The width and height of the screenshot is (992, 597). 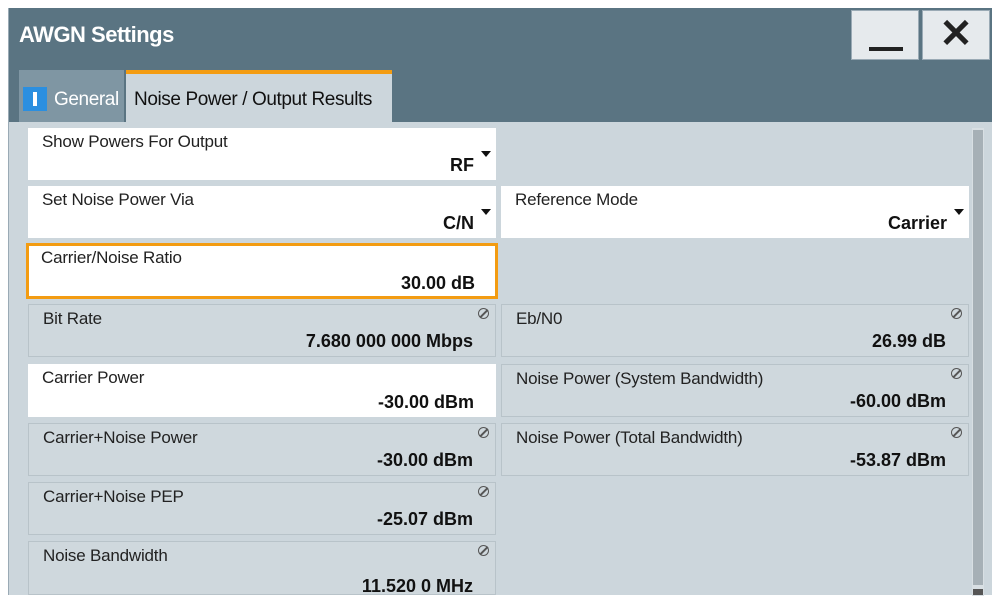 I want to click on tab-bar: General Noise Power / Output Results, so click(x=500, y=92).